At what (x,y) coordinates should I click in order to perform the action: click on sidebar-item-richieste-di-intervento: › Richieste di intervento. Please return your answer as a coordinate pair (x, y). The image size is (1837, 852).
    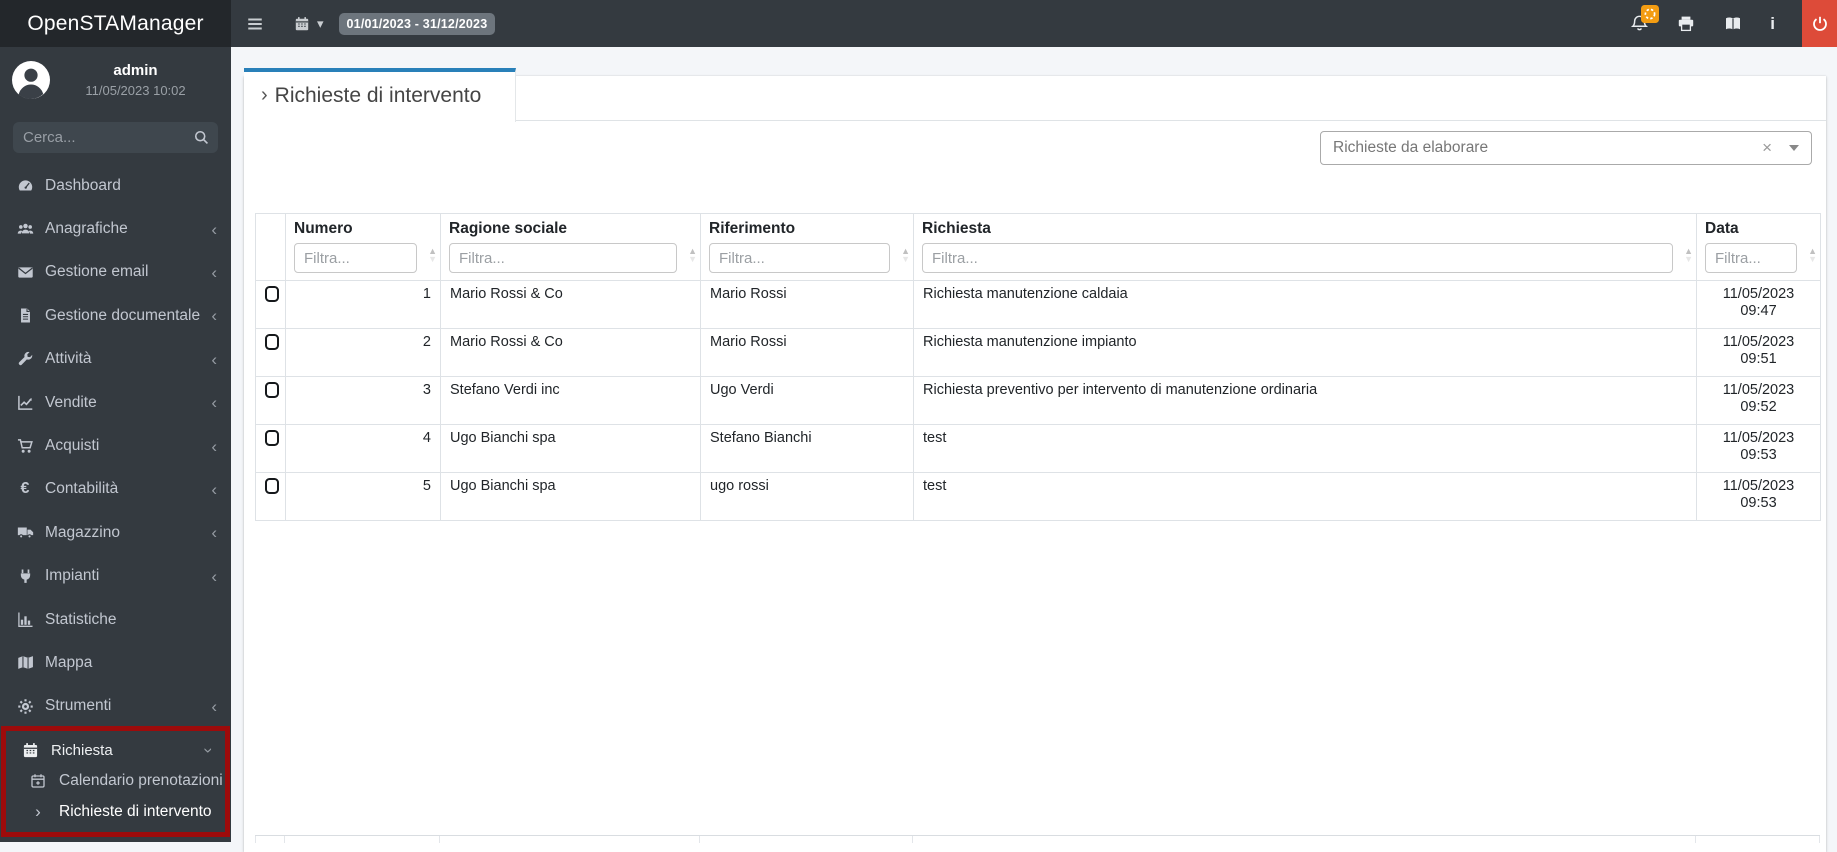
    Looking at the image, I should click on (115, 811).